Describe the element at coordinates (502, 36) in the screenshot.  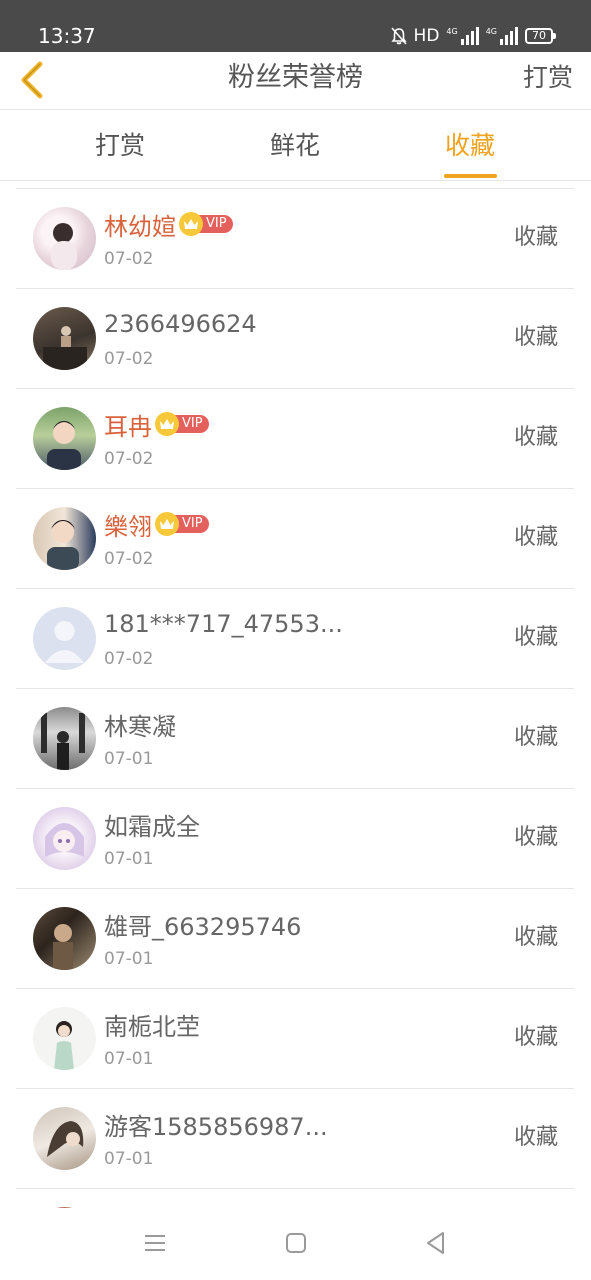
I see `signal-icon-2: 4G` at that location.